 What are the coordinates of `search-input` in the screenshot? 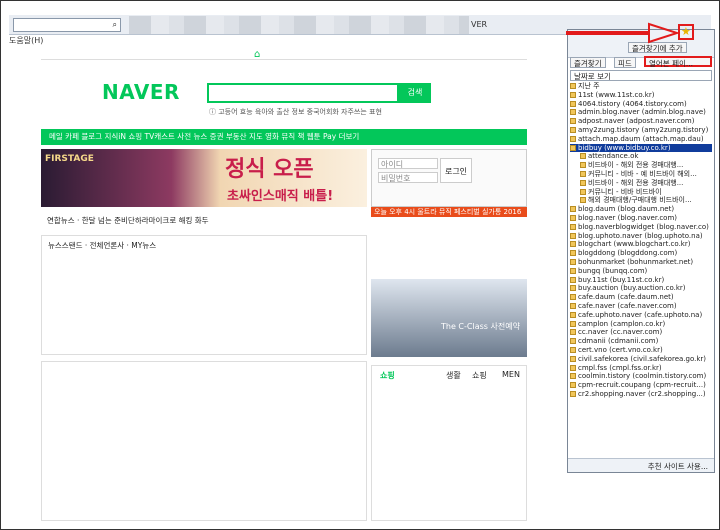 It's located at (303, 93).